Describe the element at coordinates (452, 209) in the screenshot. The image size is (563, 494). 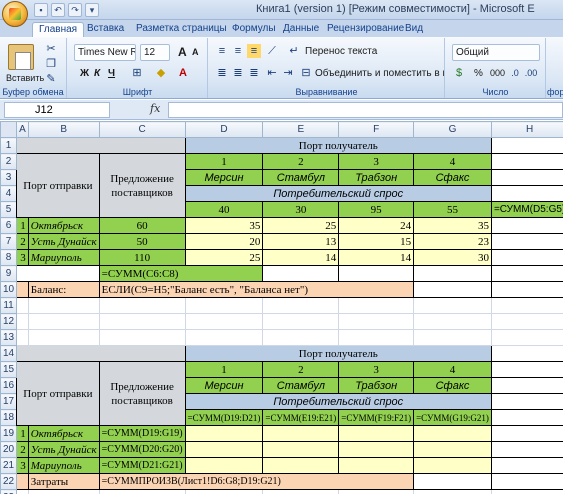
I see `cell: 55` at that location.